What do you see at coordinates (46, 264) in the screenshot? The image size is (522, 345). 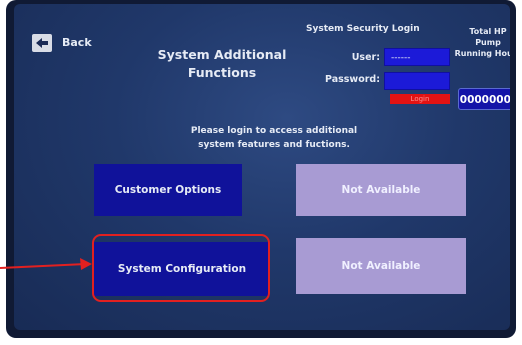 I see `annotation-arrow-icon` at bounding box center [46, 264].